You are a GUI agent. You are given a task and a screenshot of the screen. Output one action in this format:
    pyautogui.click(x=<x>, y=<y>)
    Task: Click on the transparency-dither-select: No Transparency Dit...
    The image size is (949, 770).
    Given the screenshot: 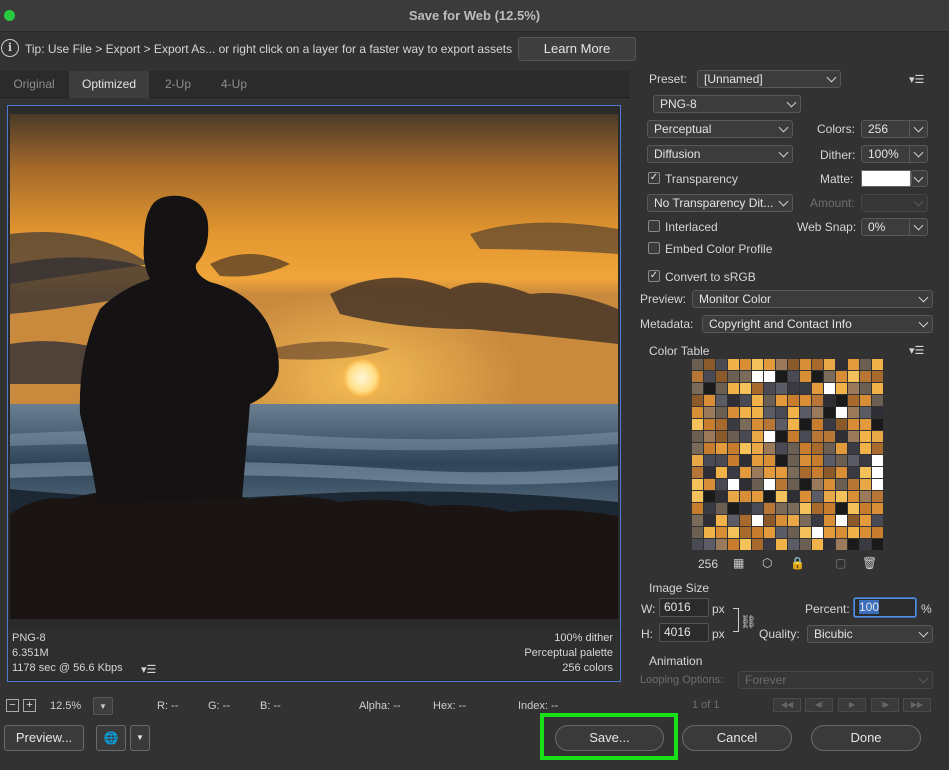 What is the action you would take?
    pyautogui.click(x=720, y=203)
    